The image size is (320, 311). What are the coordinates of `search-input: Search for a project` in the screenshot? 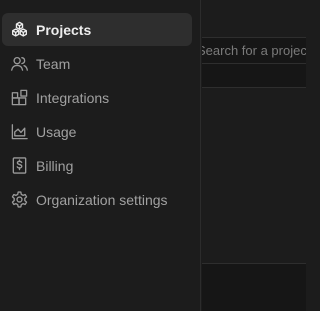 It's located at (254, 51).